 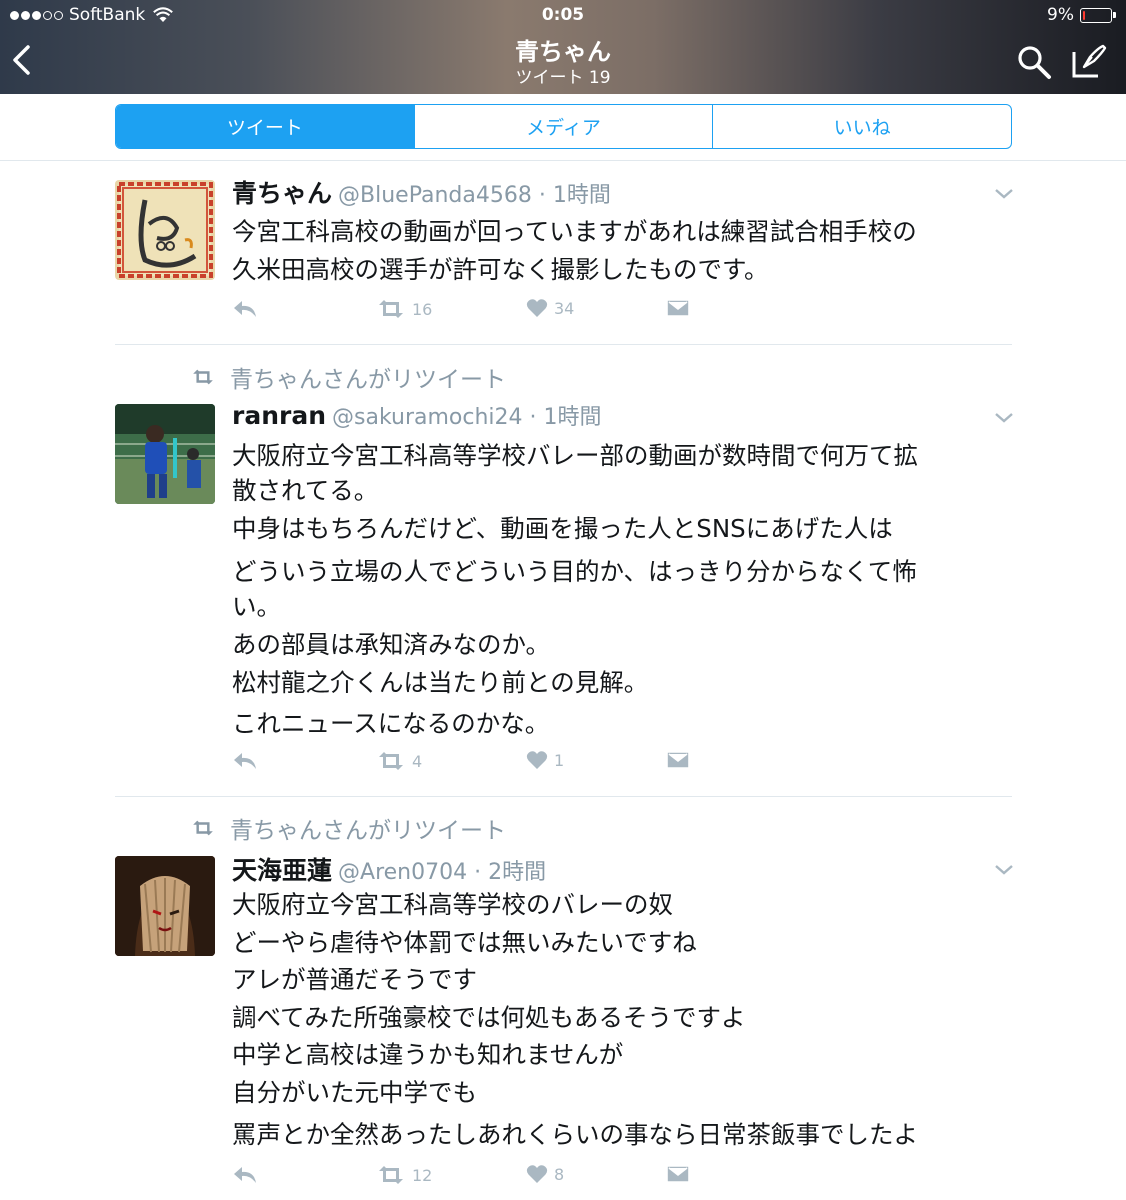 I want to click on tweet-header: 天海亜蓮 @Aren0704 · 2時間, so click(x=389, y=869).